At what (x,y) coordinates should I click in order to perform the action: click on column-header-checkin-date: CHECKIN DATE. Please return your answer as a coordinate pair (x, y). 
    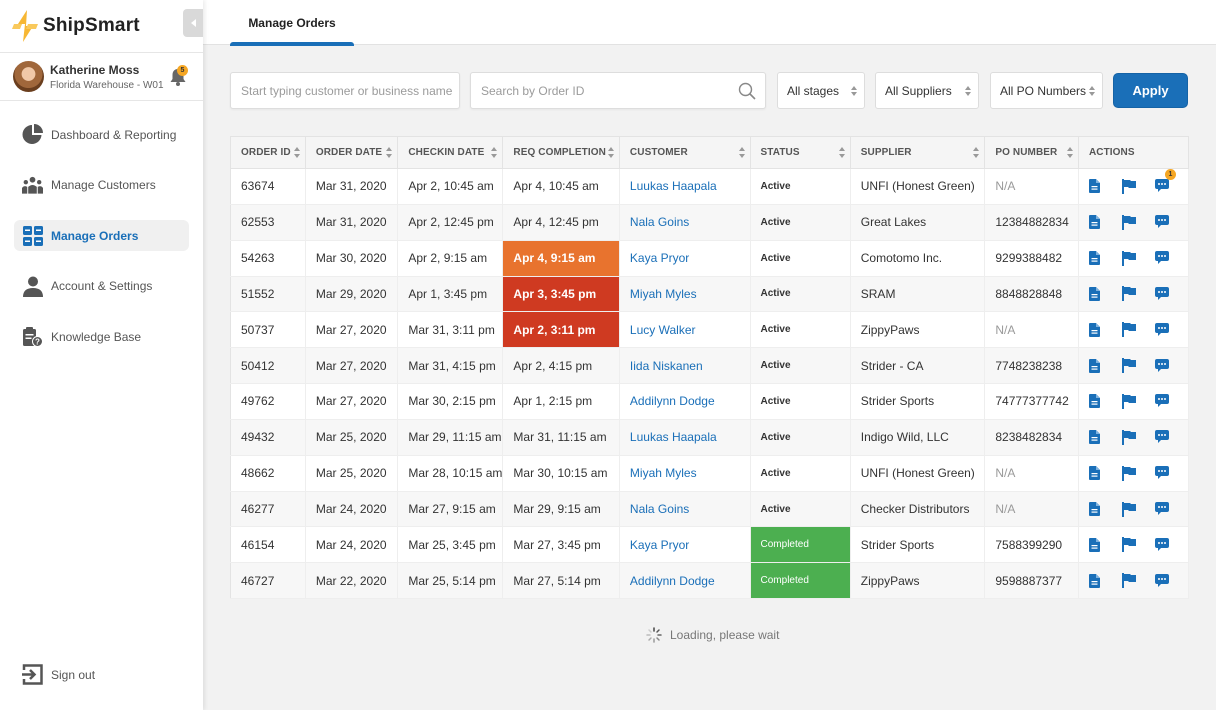
    Looking at the image, I should click on (450, 152).